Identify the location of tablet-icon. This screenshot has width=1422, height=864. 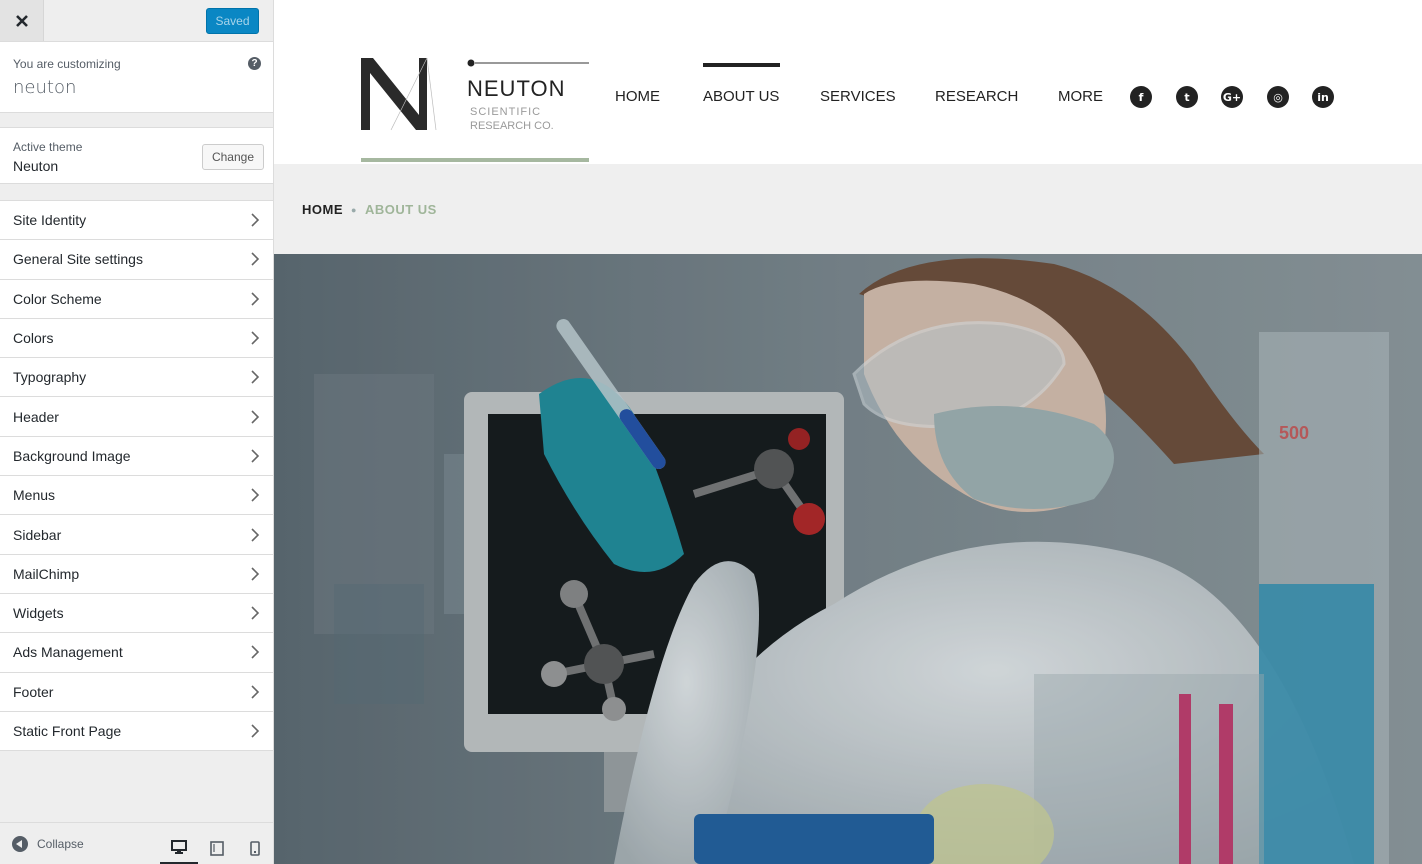
(217, 848).